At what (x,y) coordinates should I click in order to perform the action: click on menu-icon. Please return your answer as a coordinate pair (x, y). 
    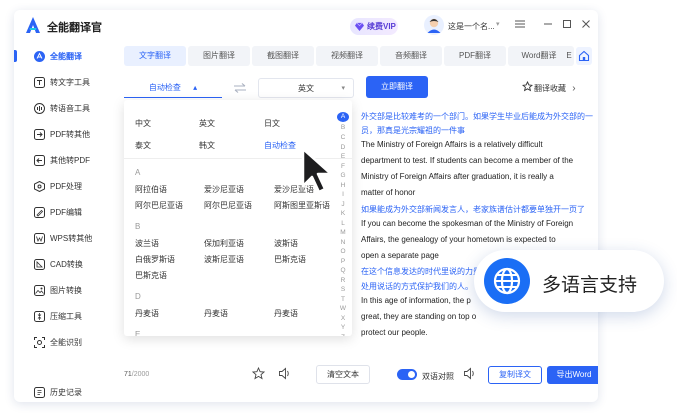
    Looking at the image, I should click on (520, 24).